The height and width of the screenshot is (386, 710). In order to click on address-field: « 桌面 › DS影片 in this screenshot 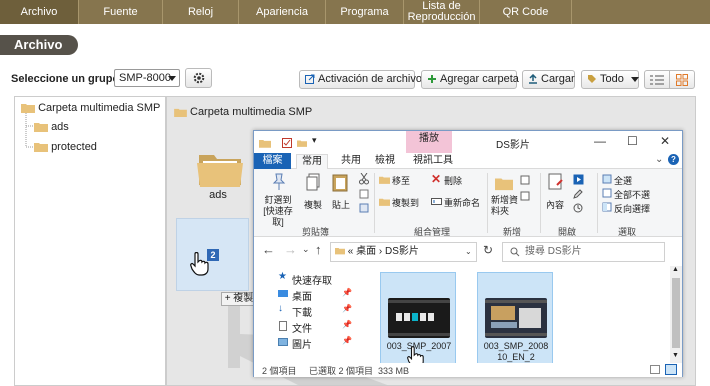, I will do `click(403, 252)`.